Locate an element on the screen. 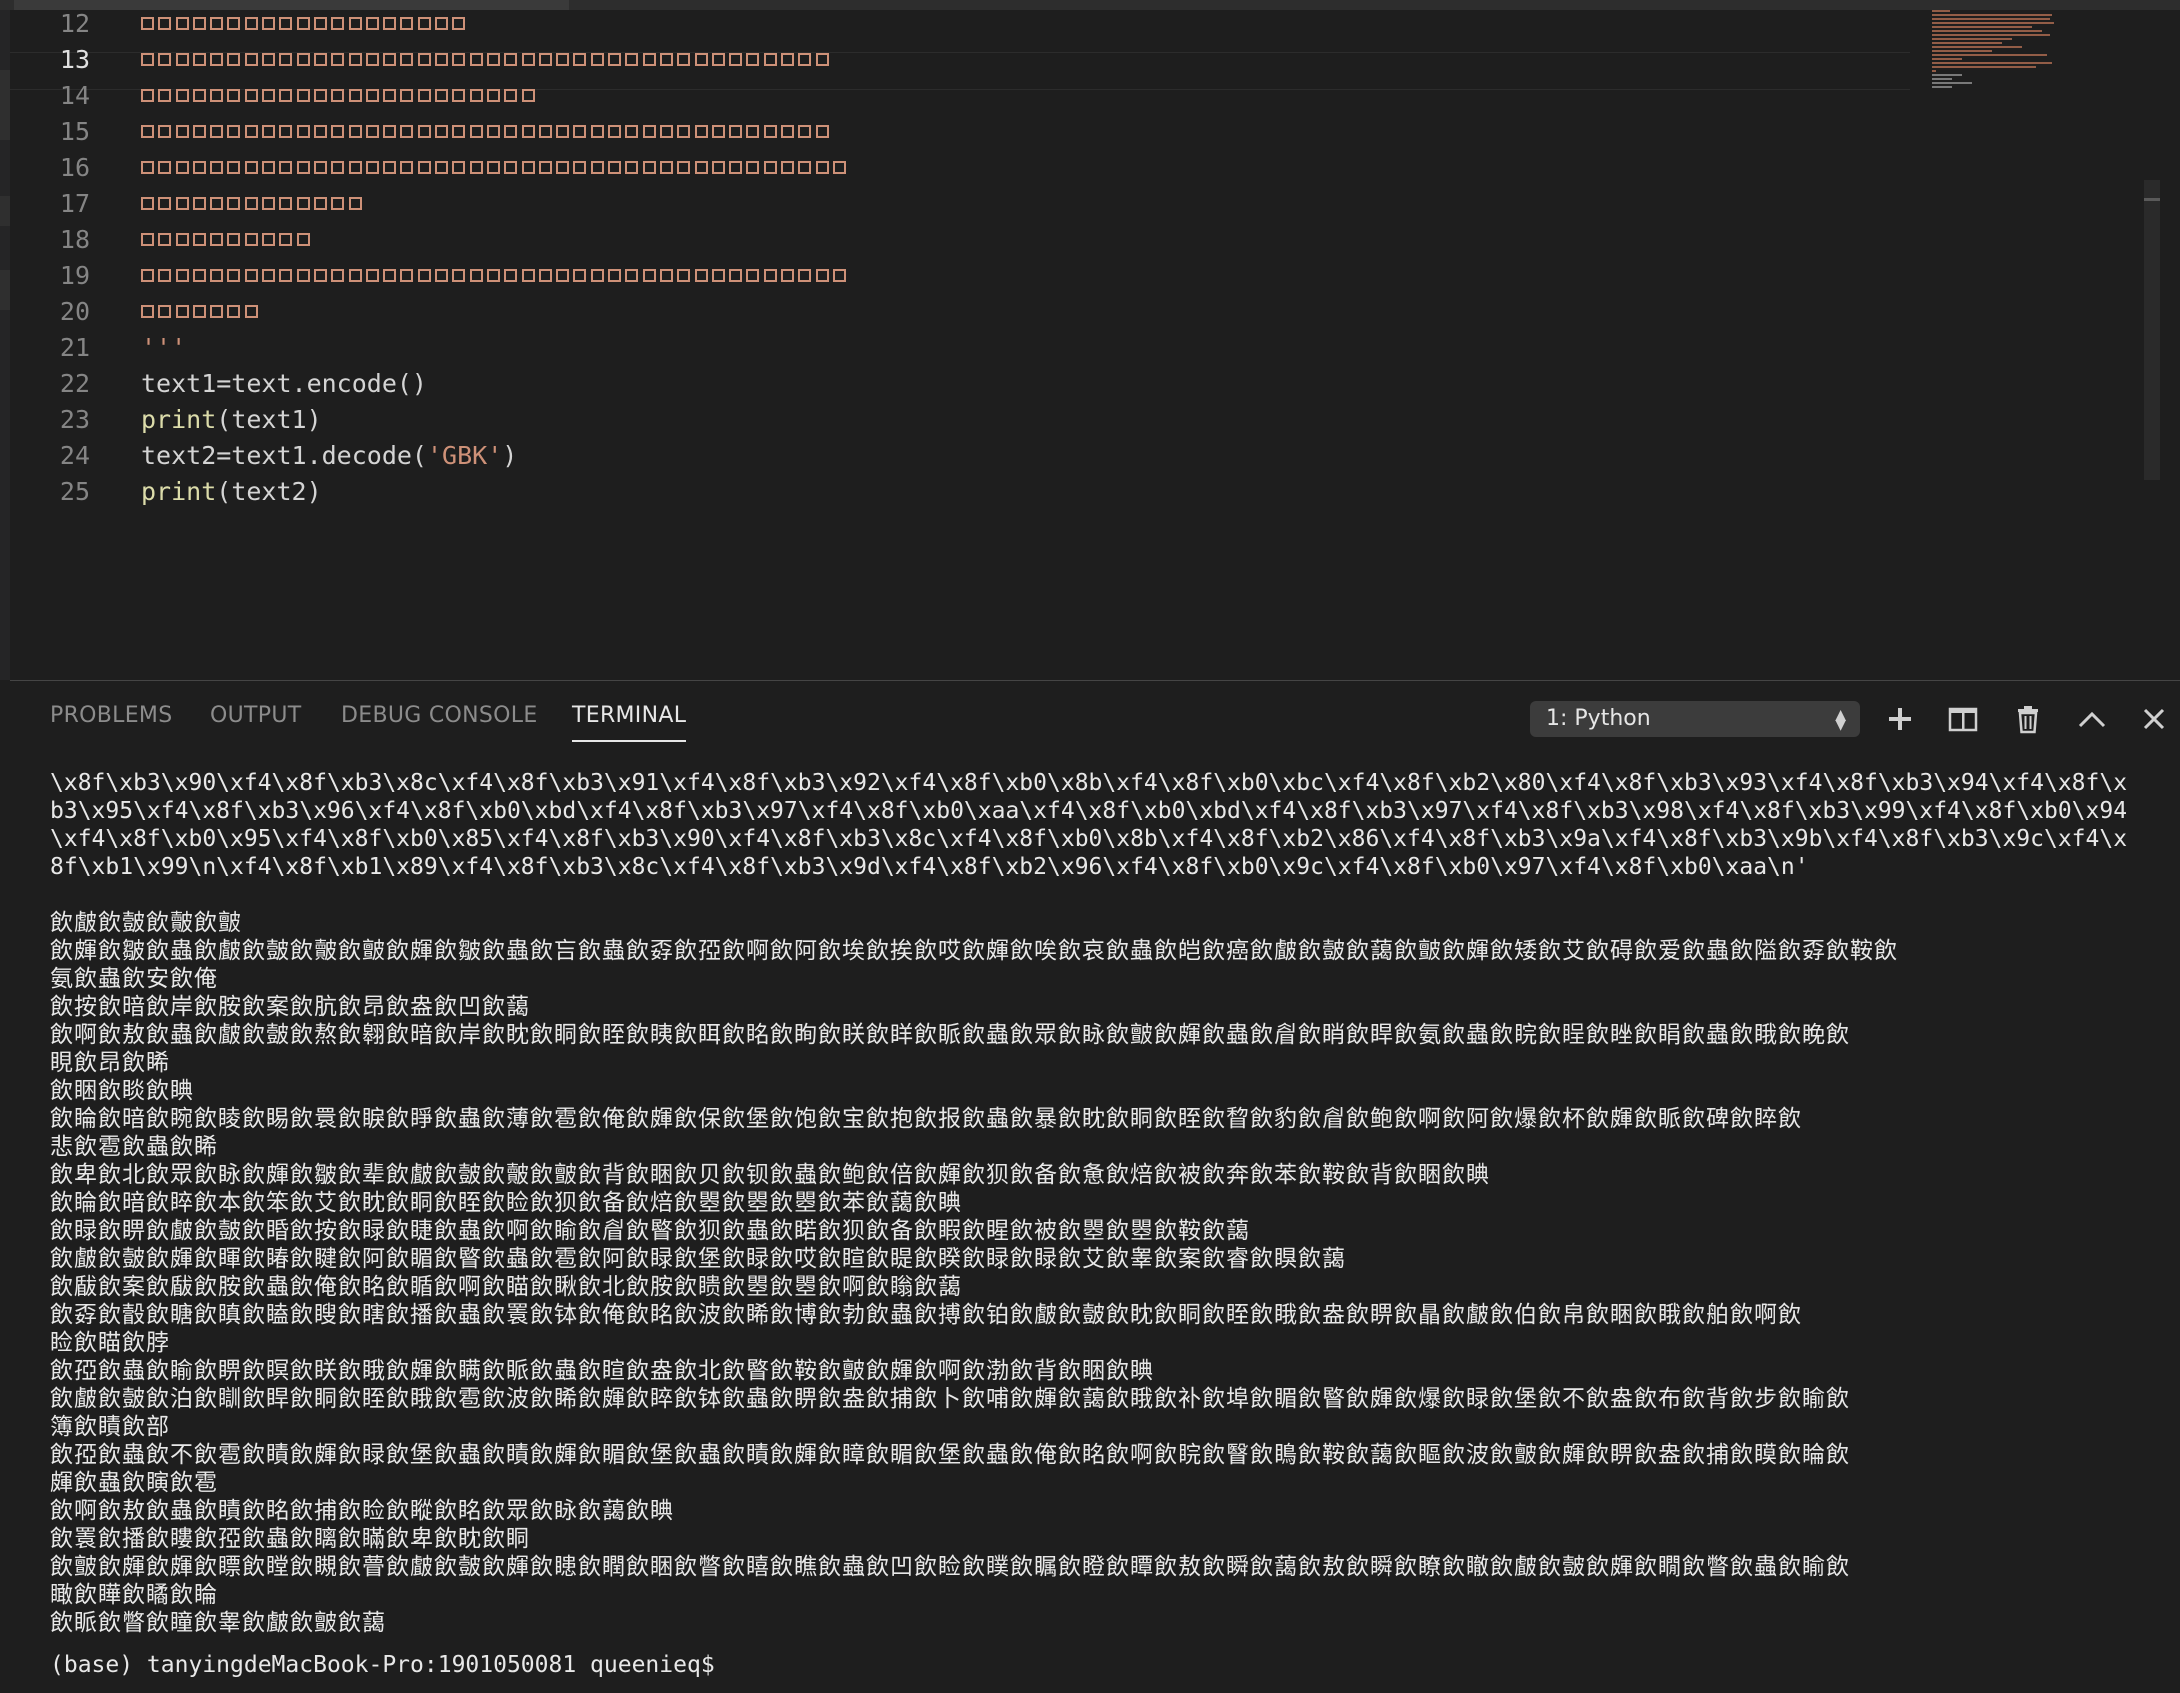  code-line: 25 print(text2) is located at coordinates (960, 492).